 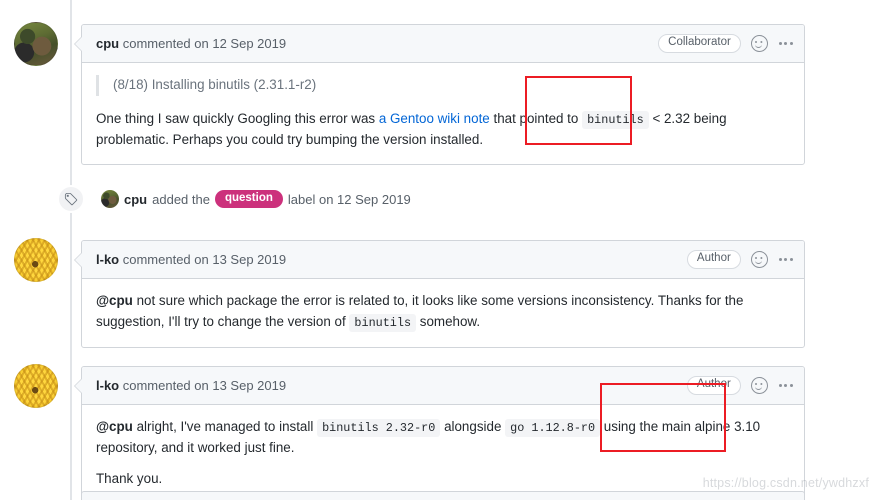 I want to click on mention-cpu-2: @cpu, so click(x=114, y=426).